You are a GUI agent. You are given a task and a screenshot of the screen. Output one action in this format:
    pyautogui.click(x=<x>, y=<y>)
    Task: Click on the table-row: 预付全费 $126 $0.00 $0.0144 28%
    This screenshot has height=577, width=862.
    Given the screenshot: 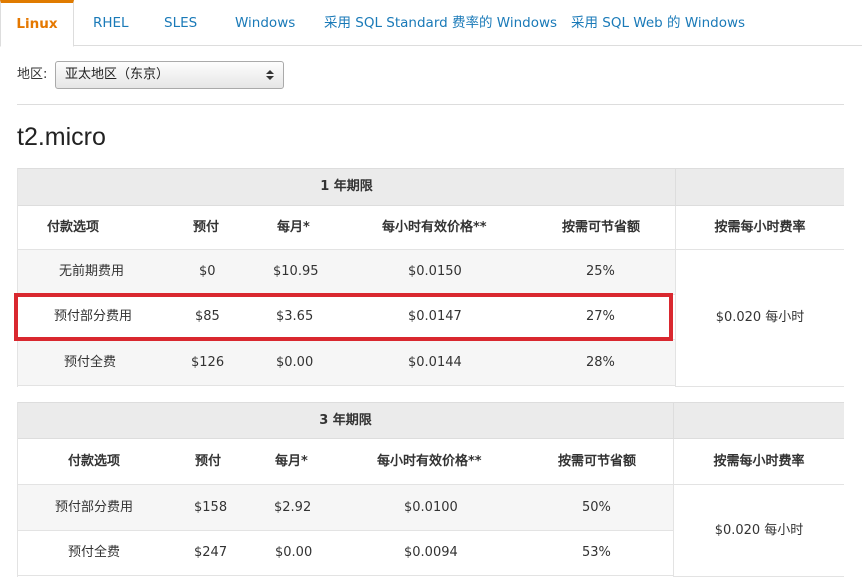 What is the action you would take?
    pyautogui.click(x=346, y=363)
    